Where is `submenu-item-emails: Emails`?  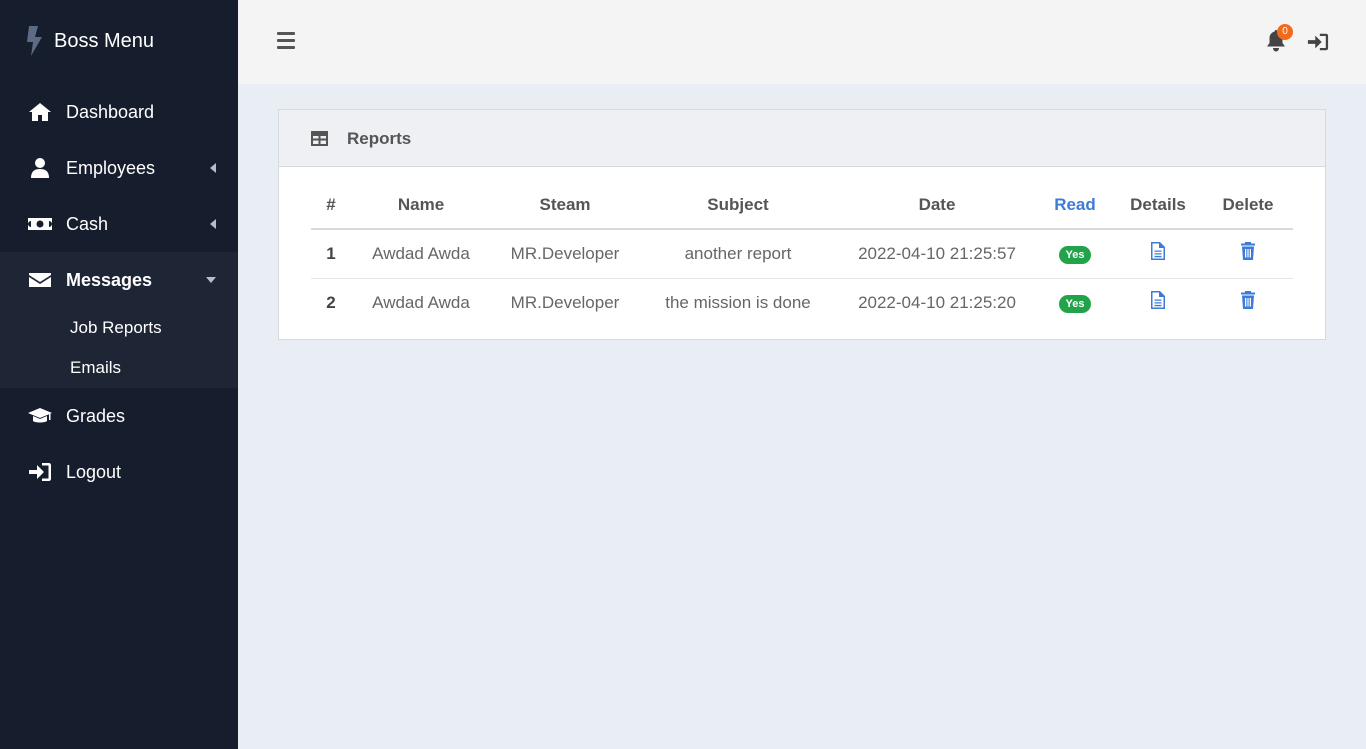 submenu-item-emails: Emails is located at coordinates (95, 368).